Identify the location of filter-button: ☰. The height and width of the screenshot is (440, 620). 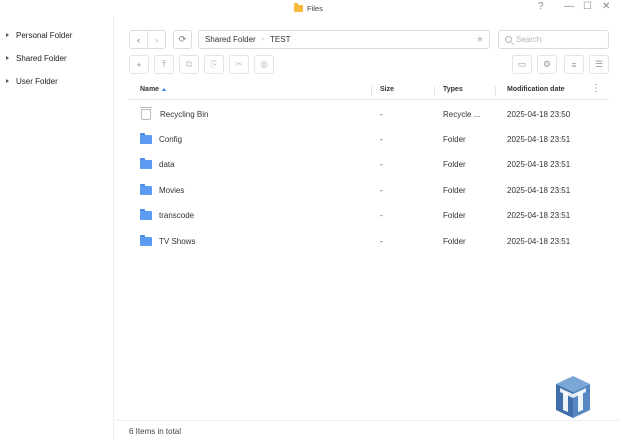
(599, 64).